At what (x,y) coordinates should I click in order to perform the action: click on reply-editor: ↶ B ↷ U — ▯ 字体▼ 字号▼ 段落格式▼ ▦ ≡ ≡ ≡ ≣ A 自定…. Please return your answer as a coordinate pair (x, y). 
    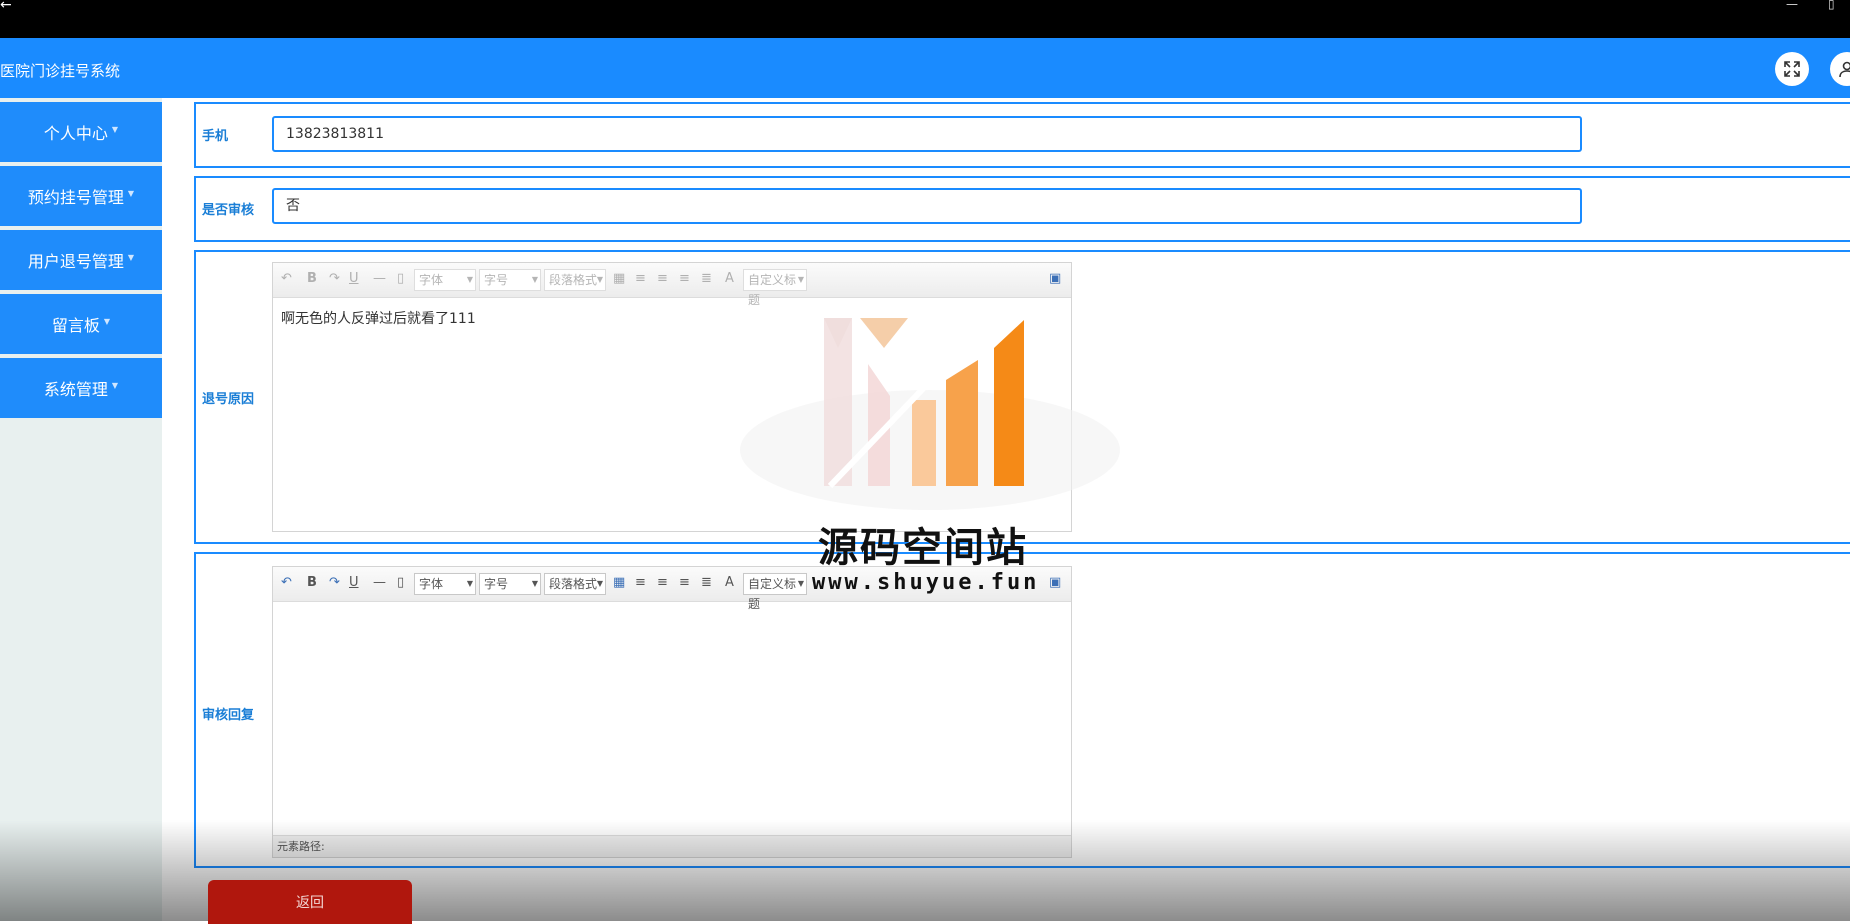
    Looking at the image, I should click on (672, 712).